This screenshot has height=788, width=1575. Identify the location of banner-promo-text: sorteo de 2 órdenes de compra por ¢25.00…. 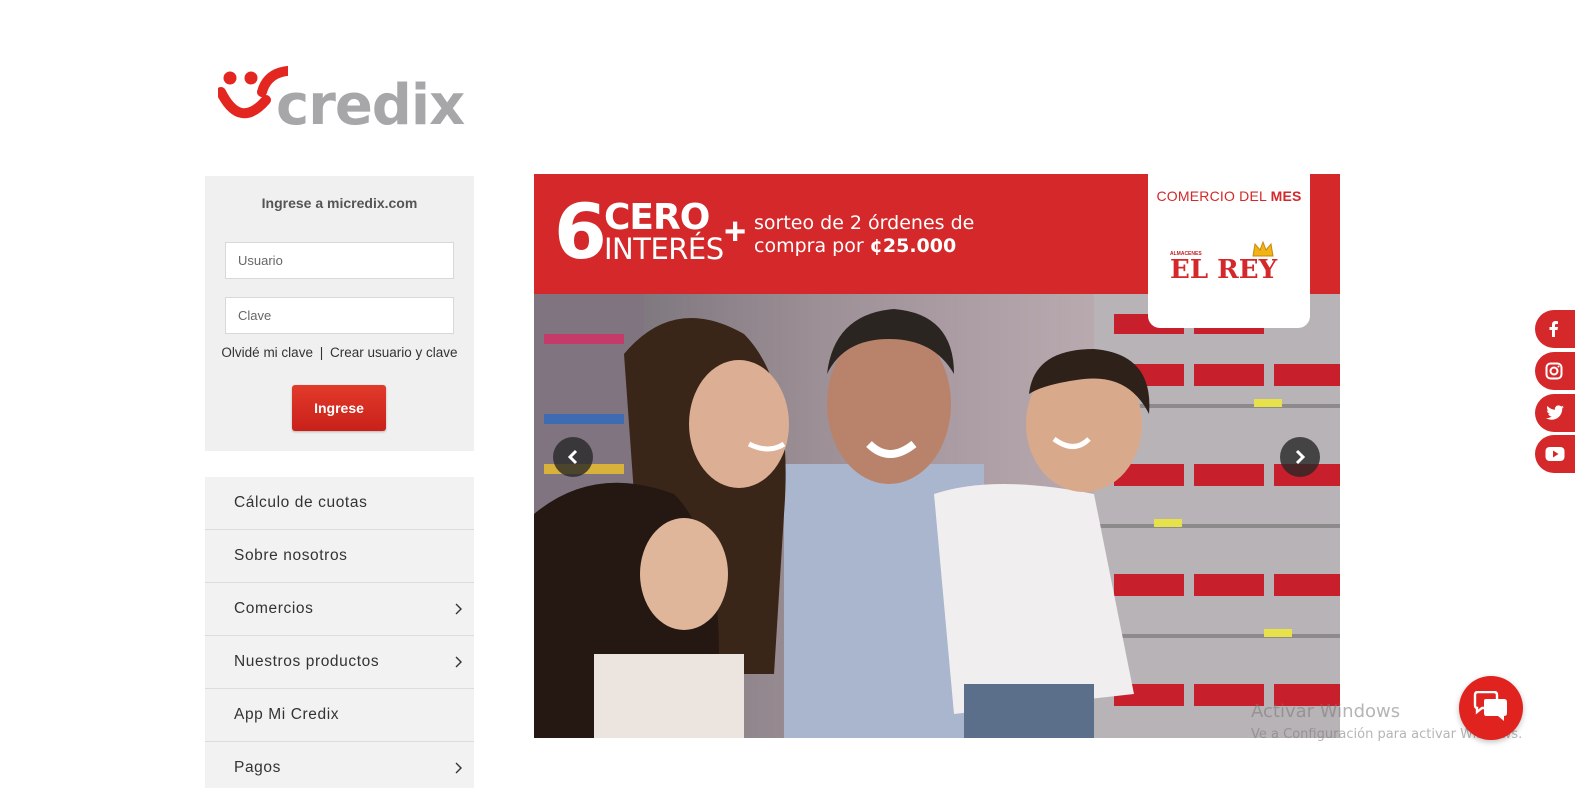
(864, 235).